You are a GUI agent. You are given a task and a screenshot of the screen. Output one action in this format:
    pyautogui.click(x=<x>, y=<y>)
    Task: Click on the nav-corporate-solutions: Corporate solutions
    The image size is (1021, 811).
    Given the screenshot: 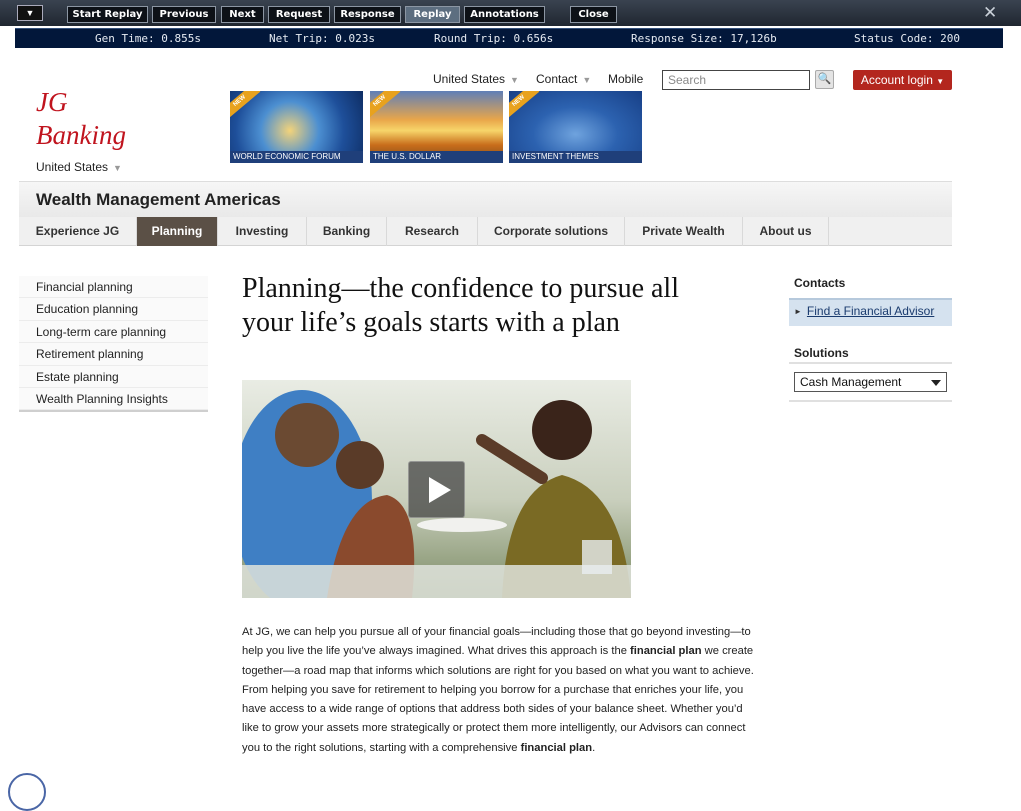 What is the action you would take?
    pyautogui.click(x=551, y=231)
    